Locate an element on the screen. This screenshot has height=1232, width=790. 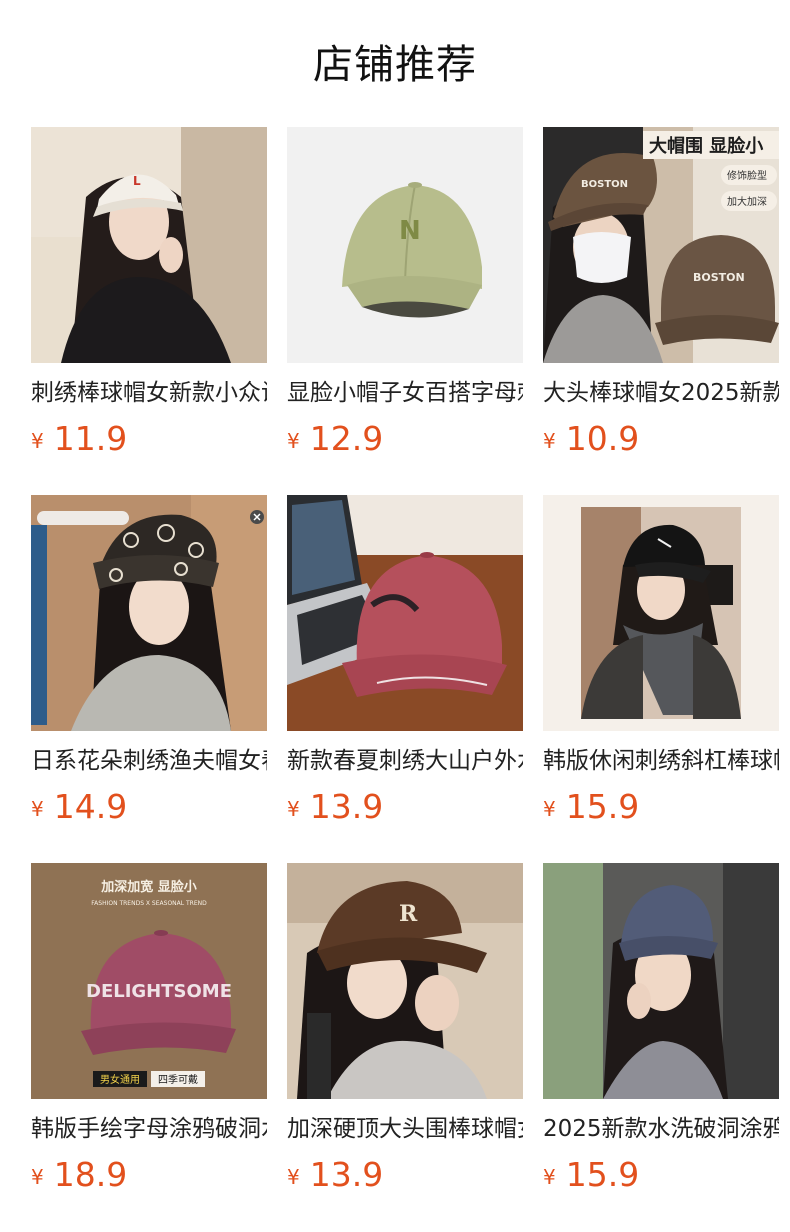
product-name: 日系花朵刺绣渔夫帽女春夏百搭显脸小盆帽 is located at coordinates (149, 761).